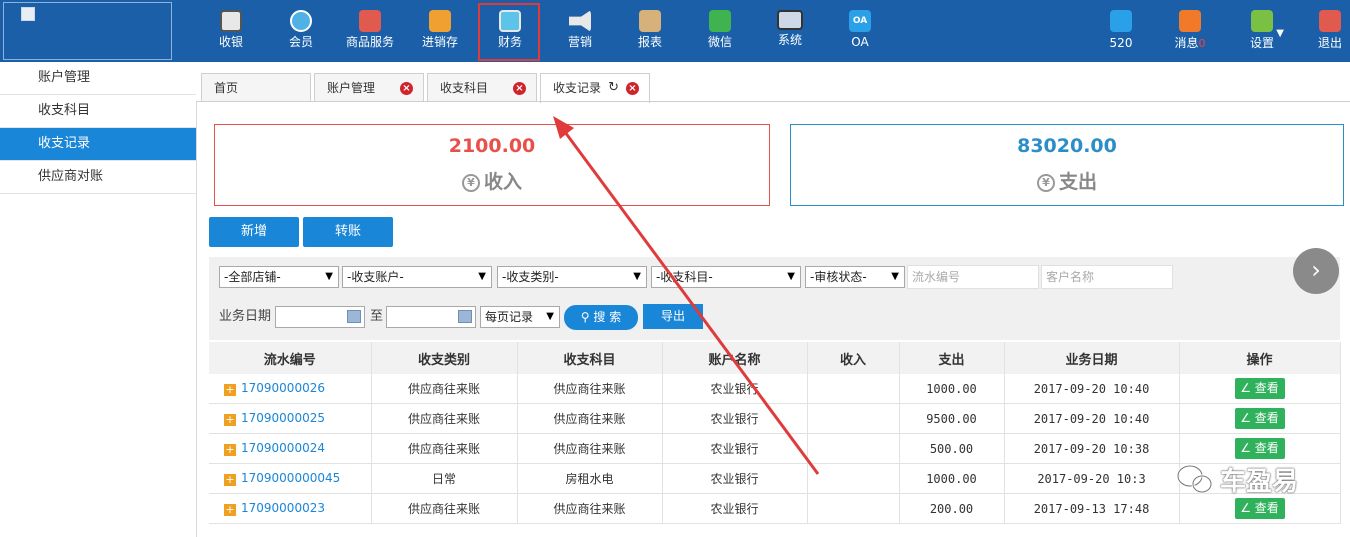 This screenshot has height=537, width=1350. What do you see at coordinates (290, 358) in the screenshot?
I see `header-serial: 流水编号` at bounding box center [290, 358].